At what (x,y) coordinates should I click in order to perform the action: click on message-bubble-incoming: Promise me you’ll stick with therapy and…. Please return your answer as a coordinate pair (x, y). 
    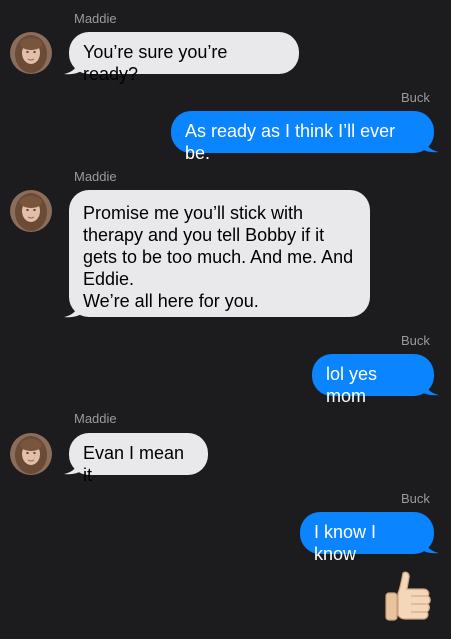
    Looking at the image, I should click on (219, 253).